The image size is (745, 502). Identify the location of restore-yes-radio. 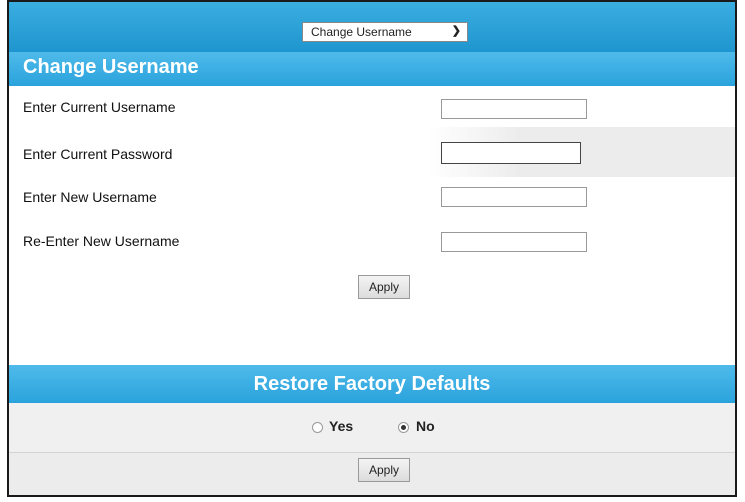
(317, 427).